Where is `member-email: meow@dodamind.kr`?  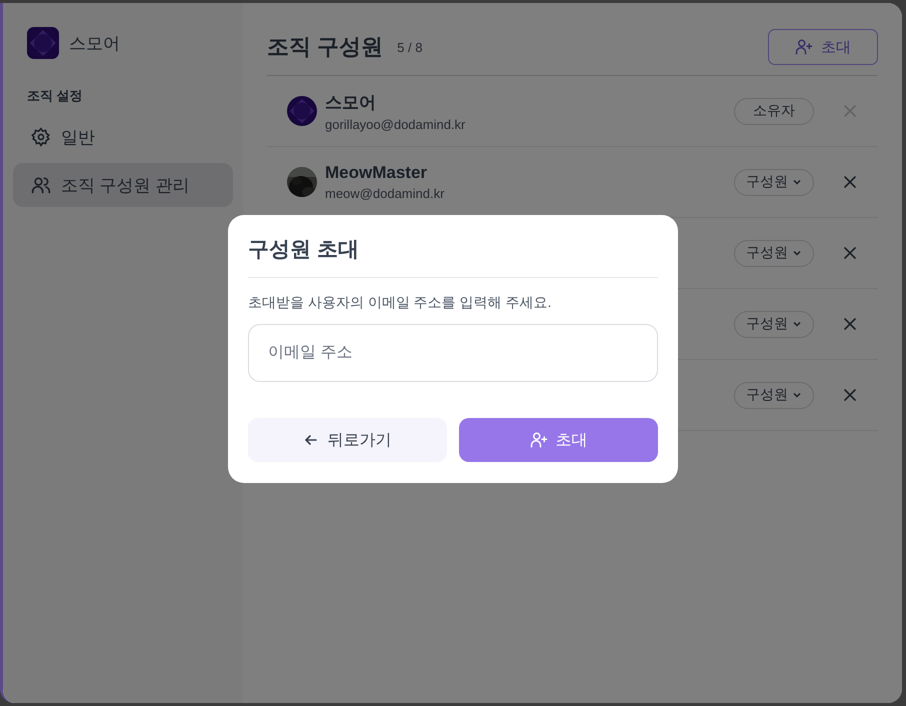
member-email: meow@dodamind.kr is located at coordinates (384, 193).